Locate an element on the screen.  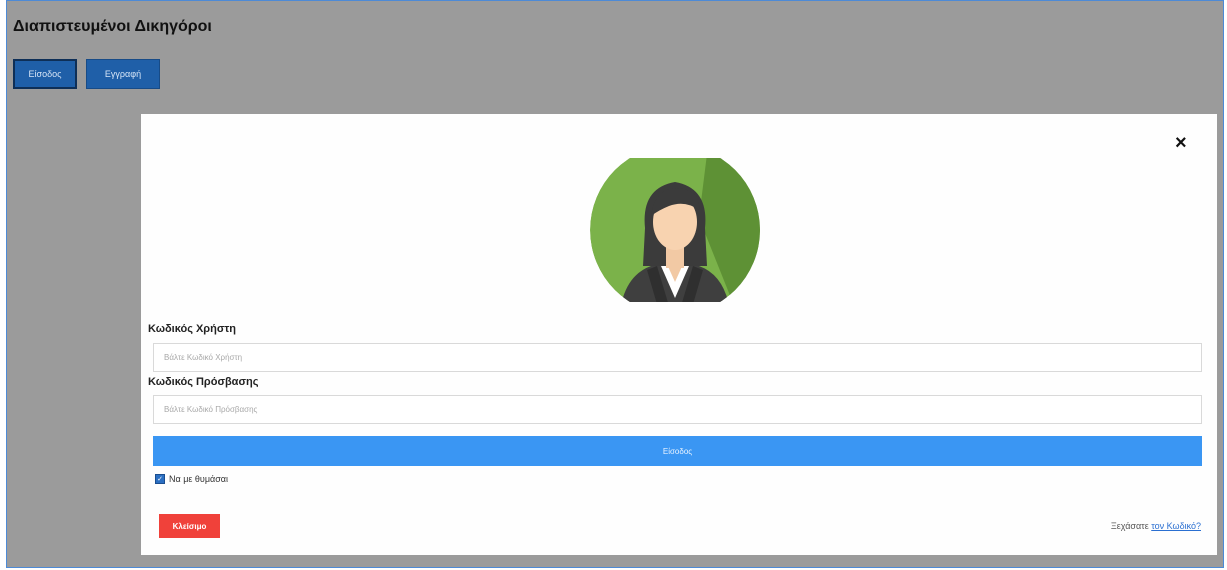
remember-checkbox: ✓ is located at coordinates (160, 479).